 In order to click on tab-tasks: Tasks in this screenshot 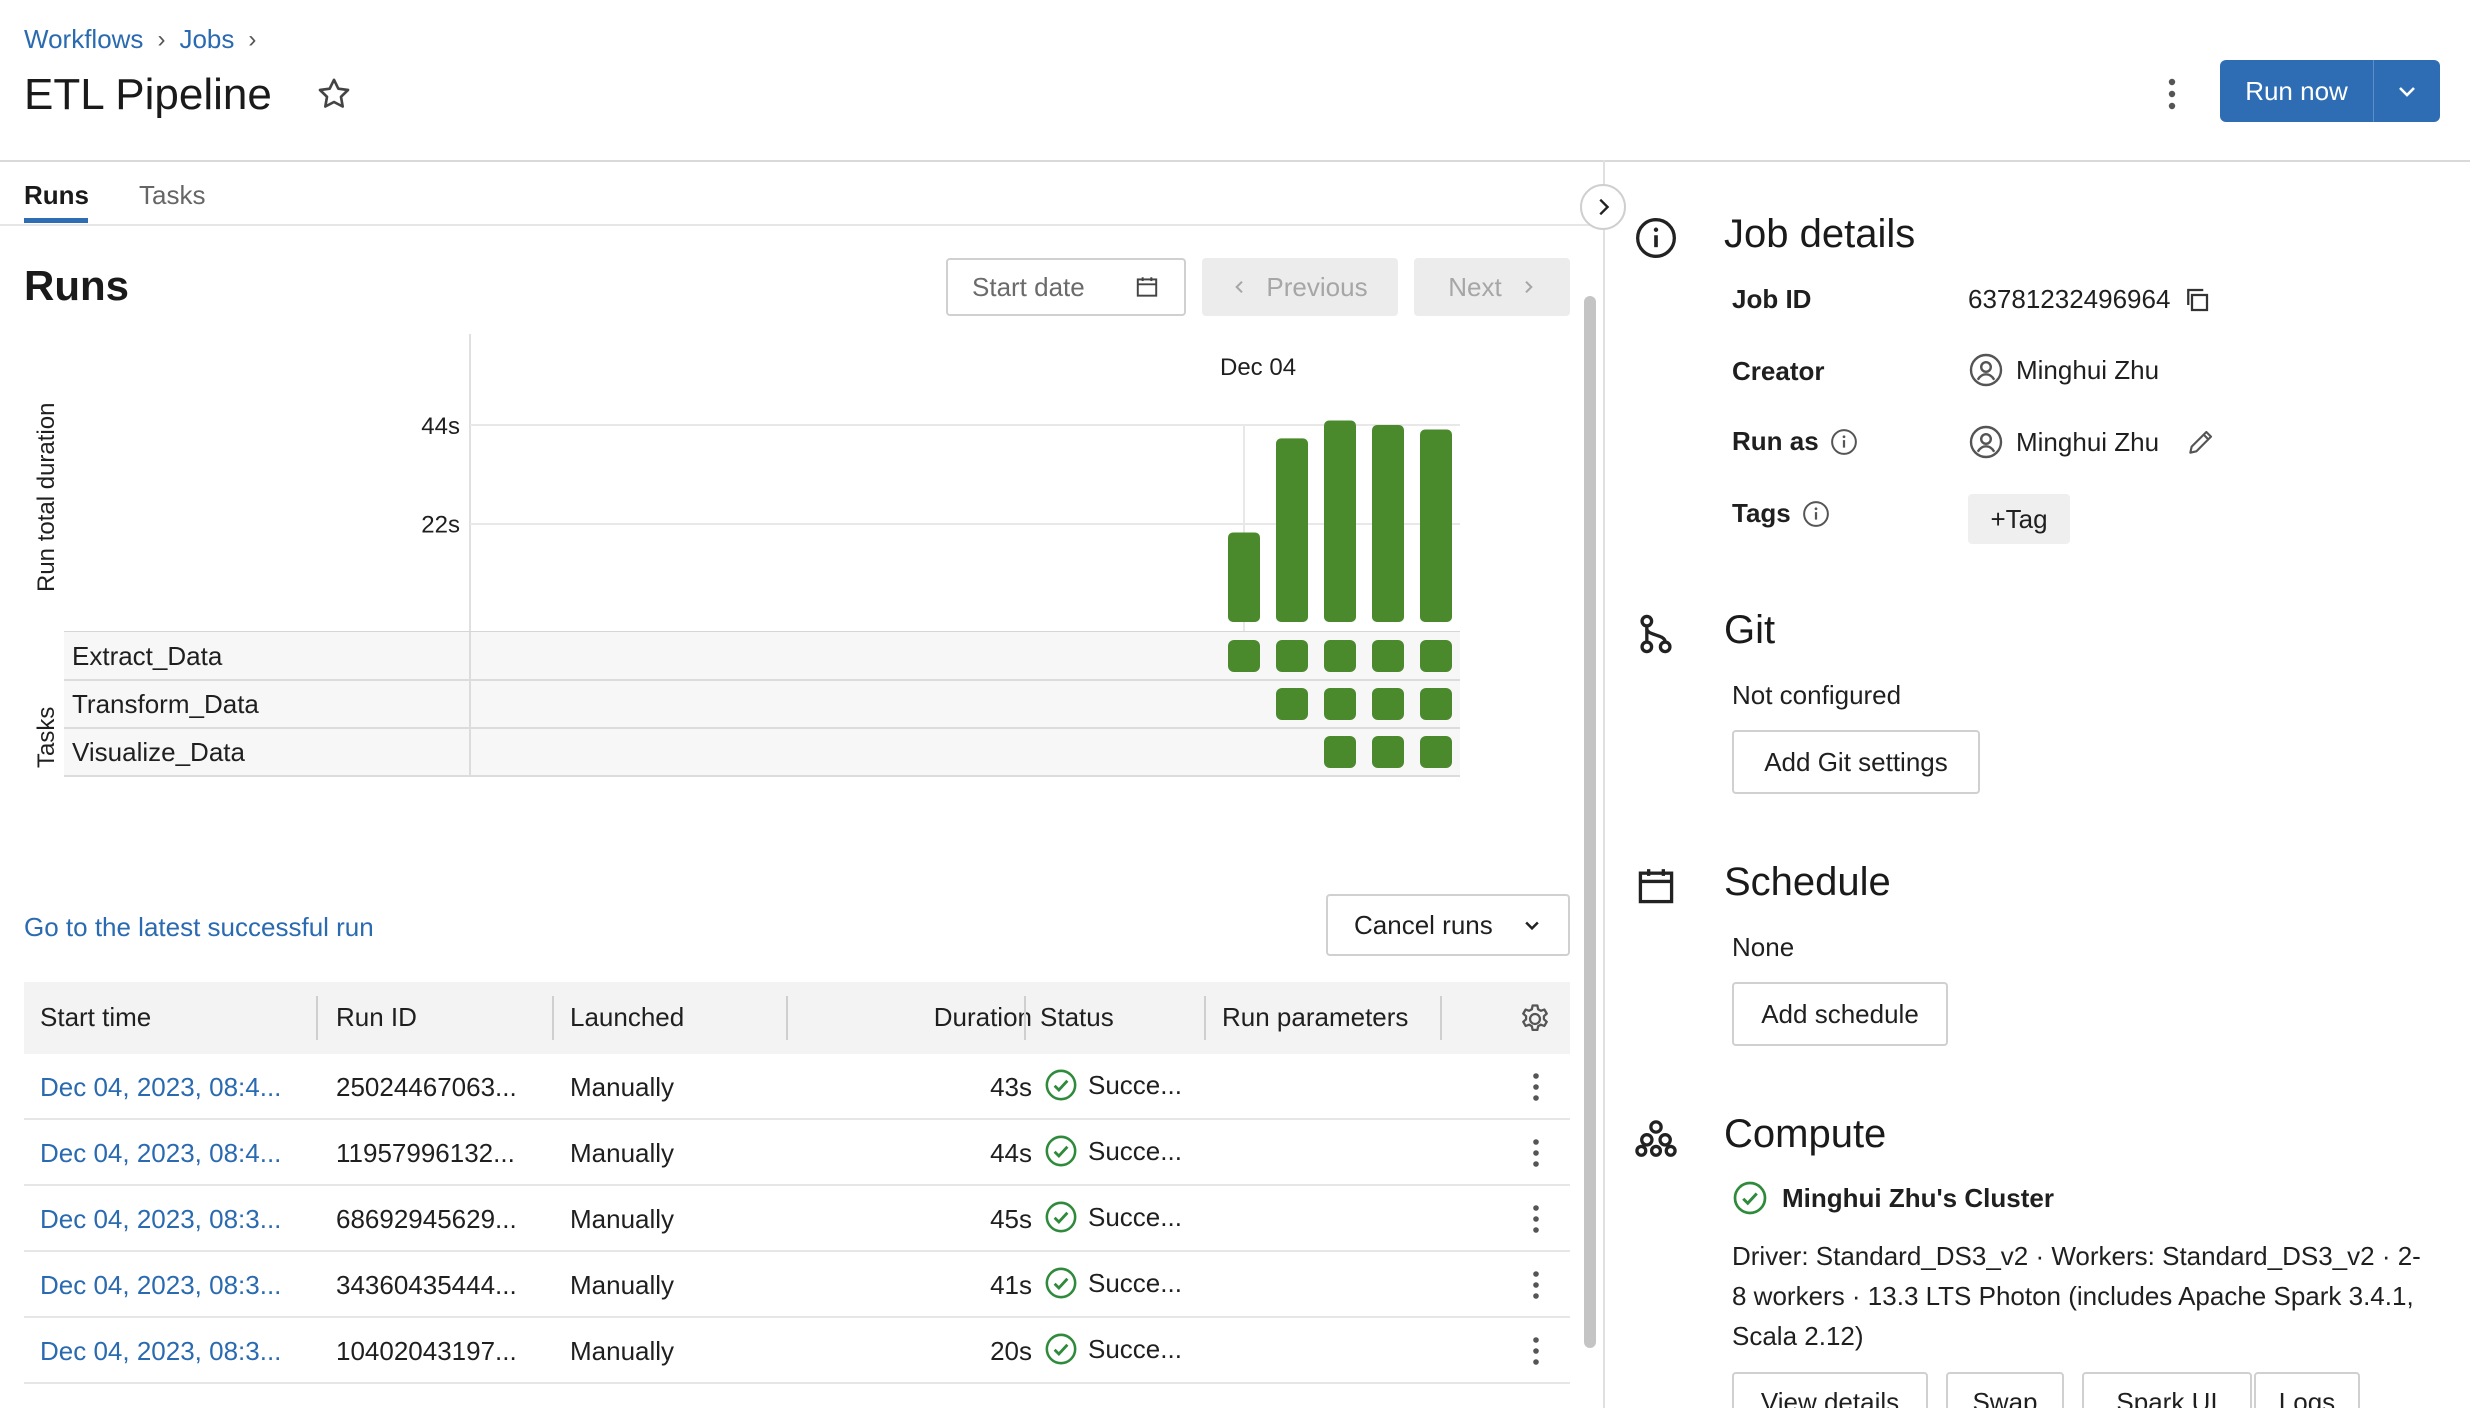, I will do `click(172, 195)`.